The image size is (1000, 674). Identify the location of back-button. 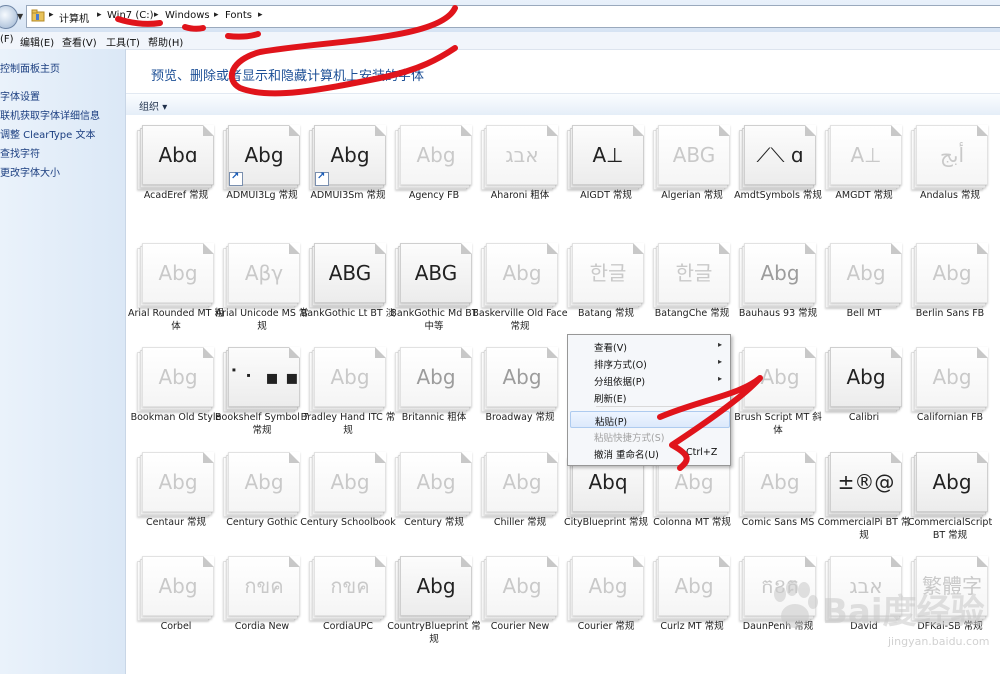
(9, 17).